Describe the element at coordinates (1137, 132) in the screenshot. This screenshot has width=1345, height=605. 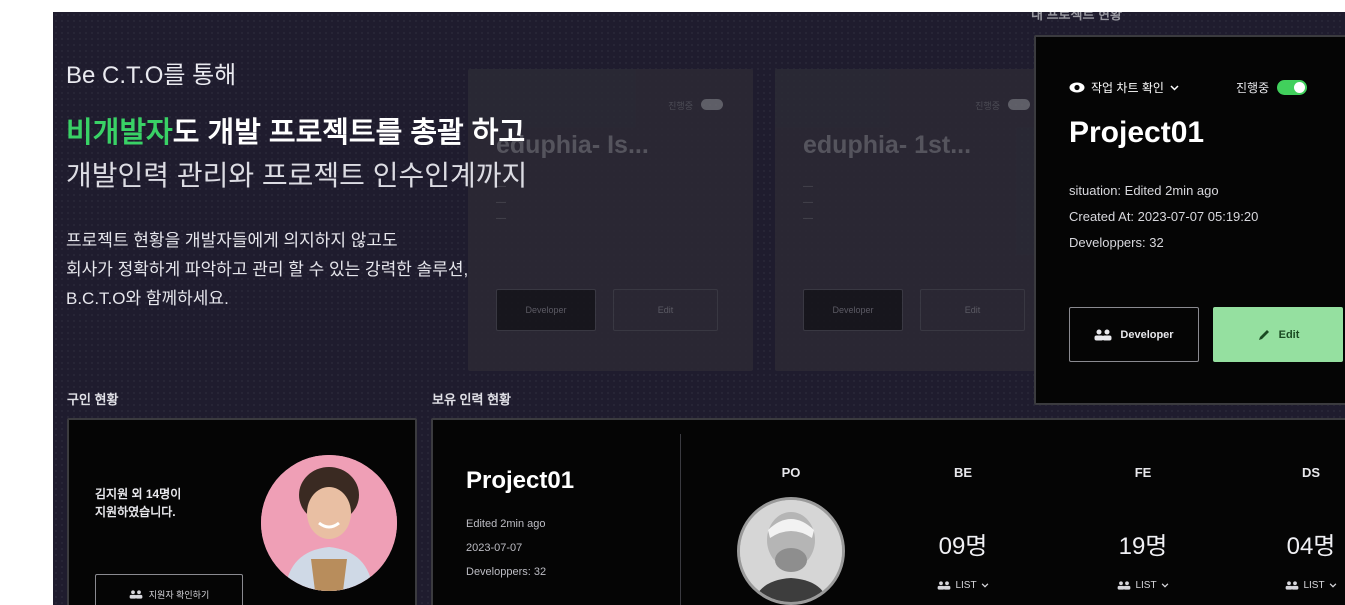
I see `project-title: Project01` at that location.